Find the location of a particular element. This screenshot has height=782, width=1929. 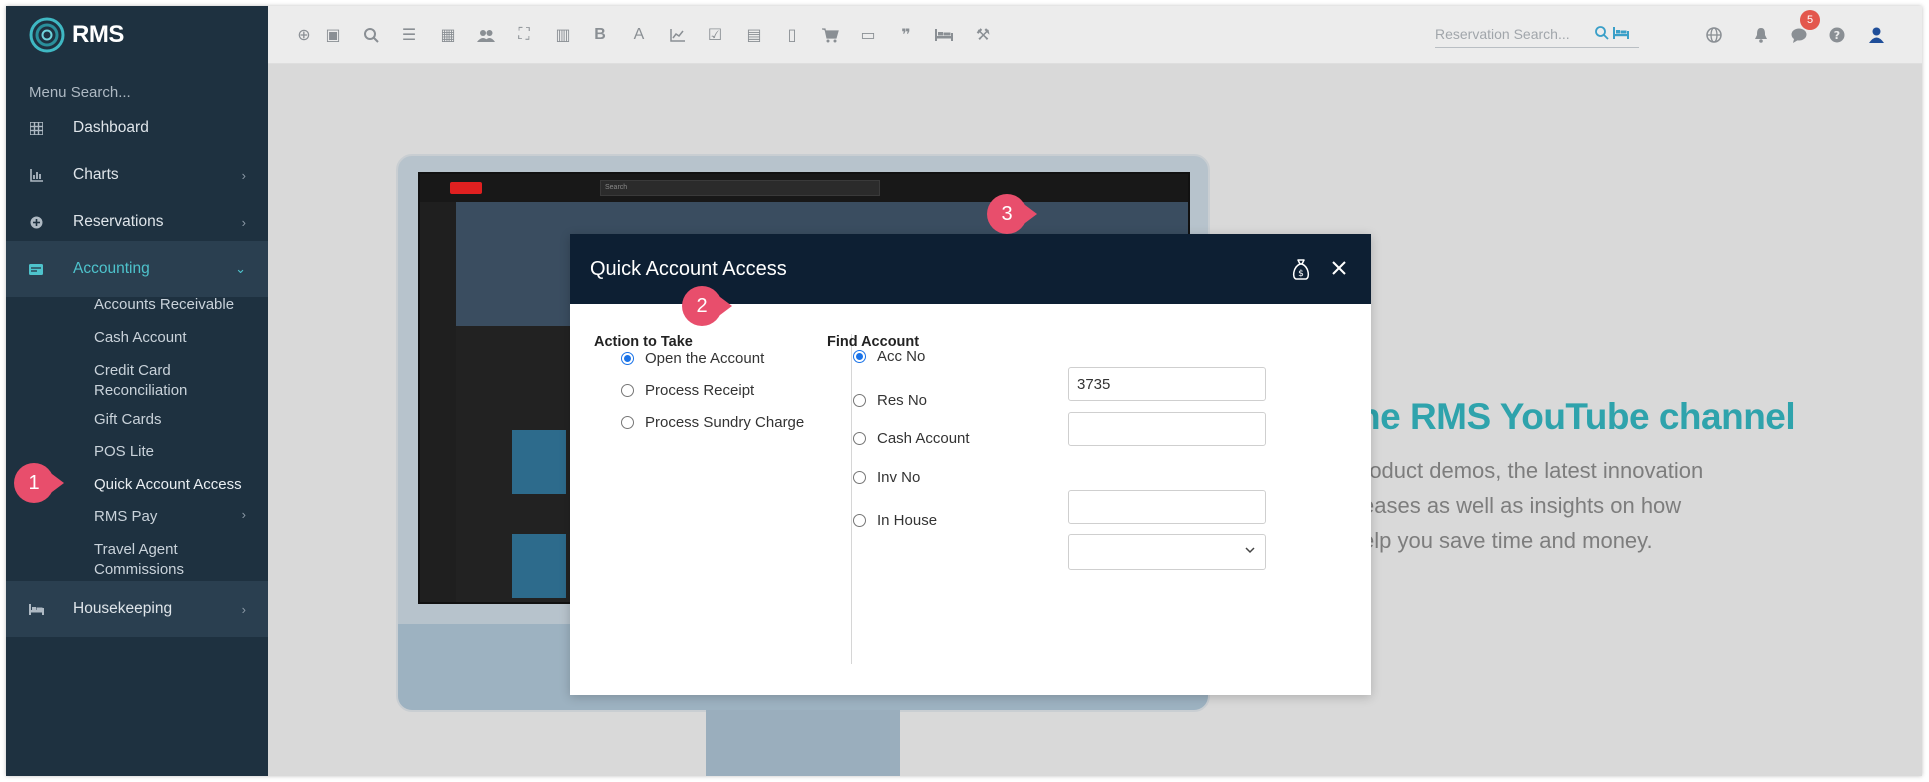

accounting-icon is located at coordinates (36, 269).